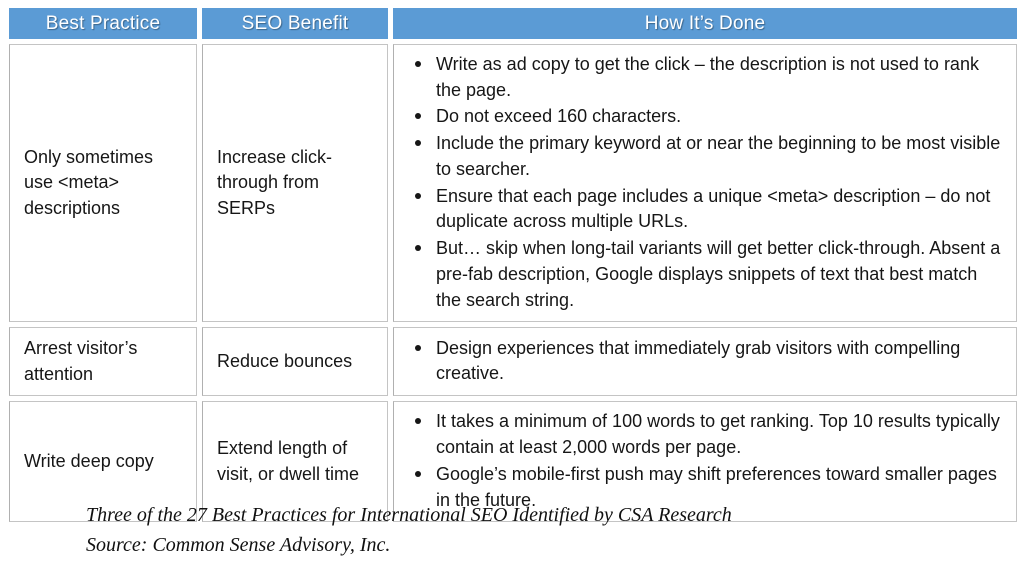 The width and height of the screenshot is (1024, 564). I want to click on table-header-row: Best Practice SEO Benefit How It’s Done, so click(513, 23).